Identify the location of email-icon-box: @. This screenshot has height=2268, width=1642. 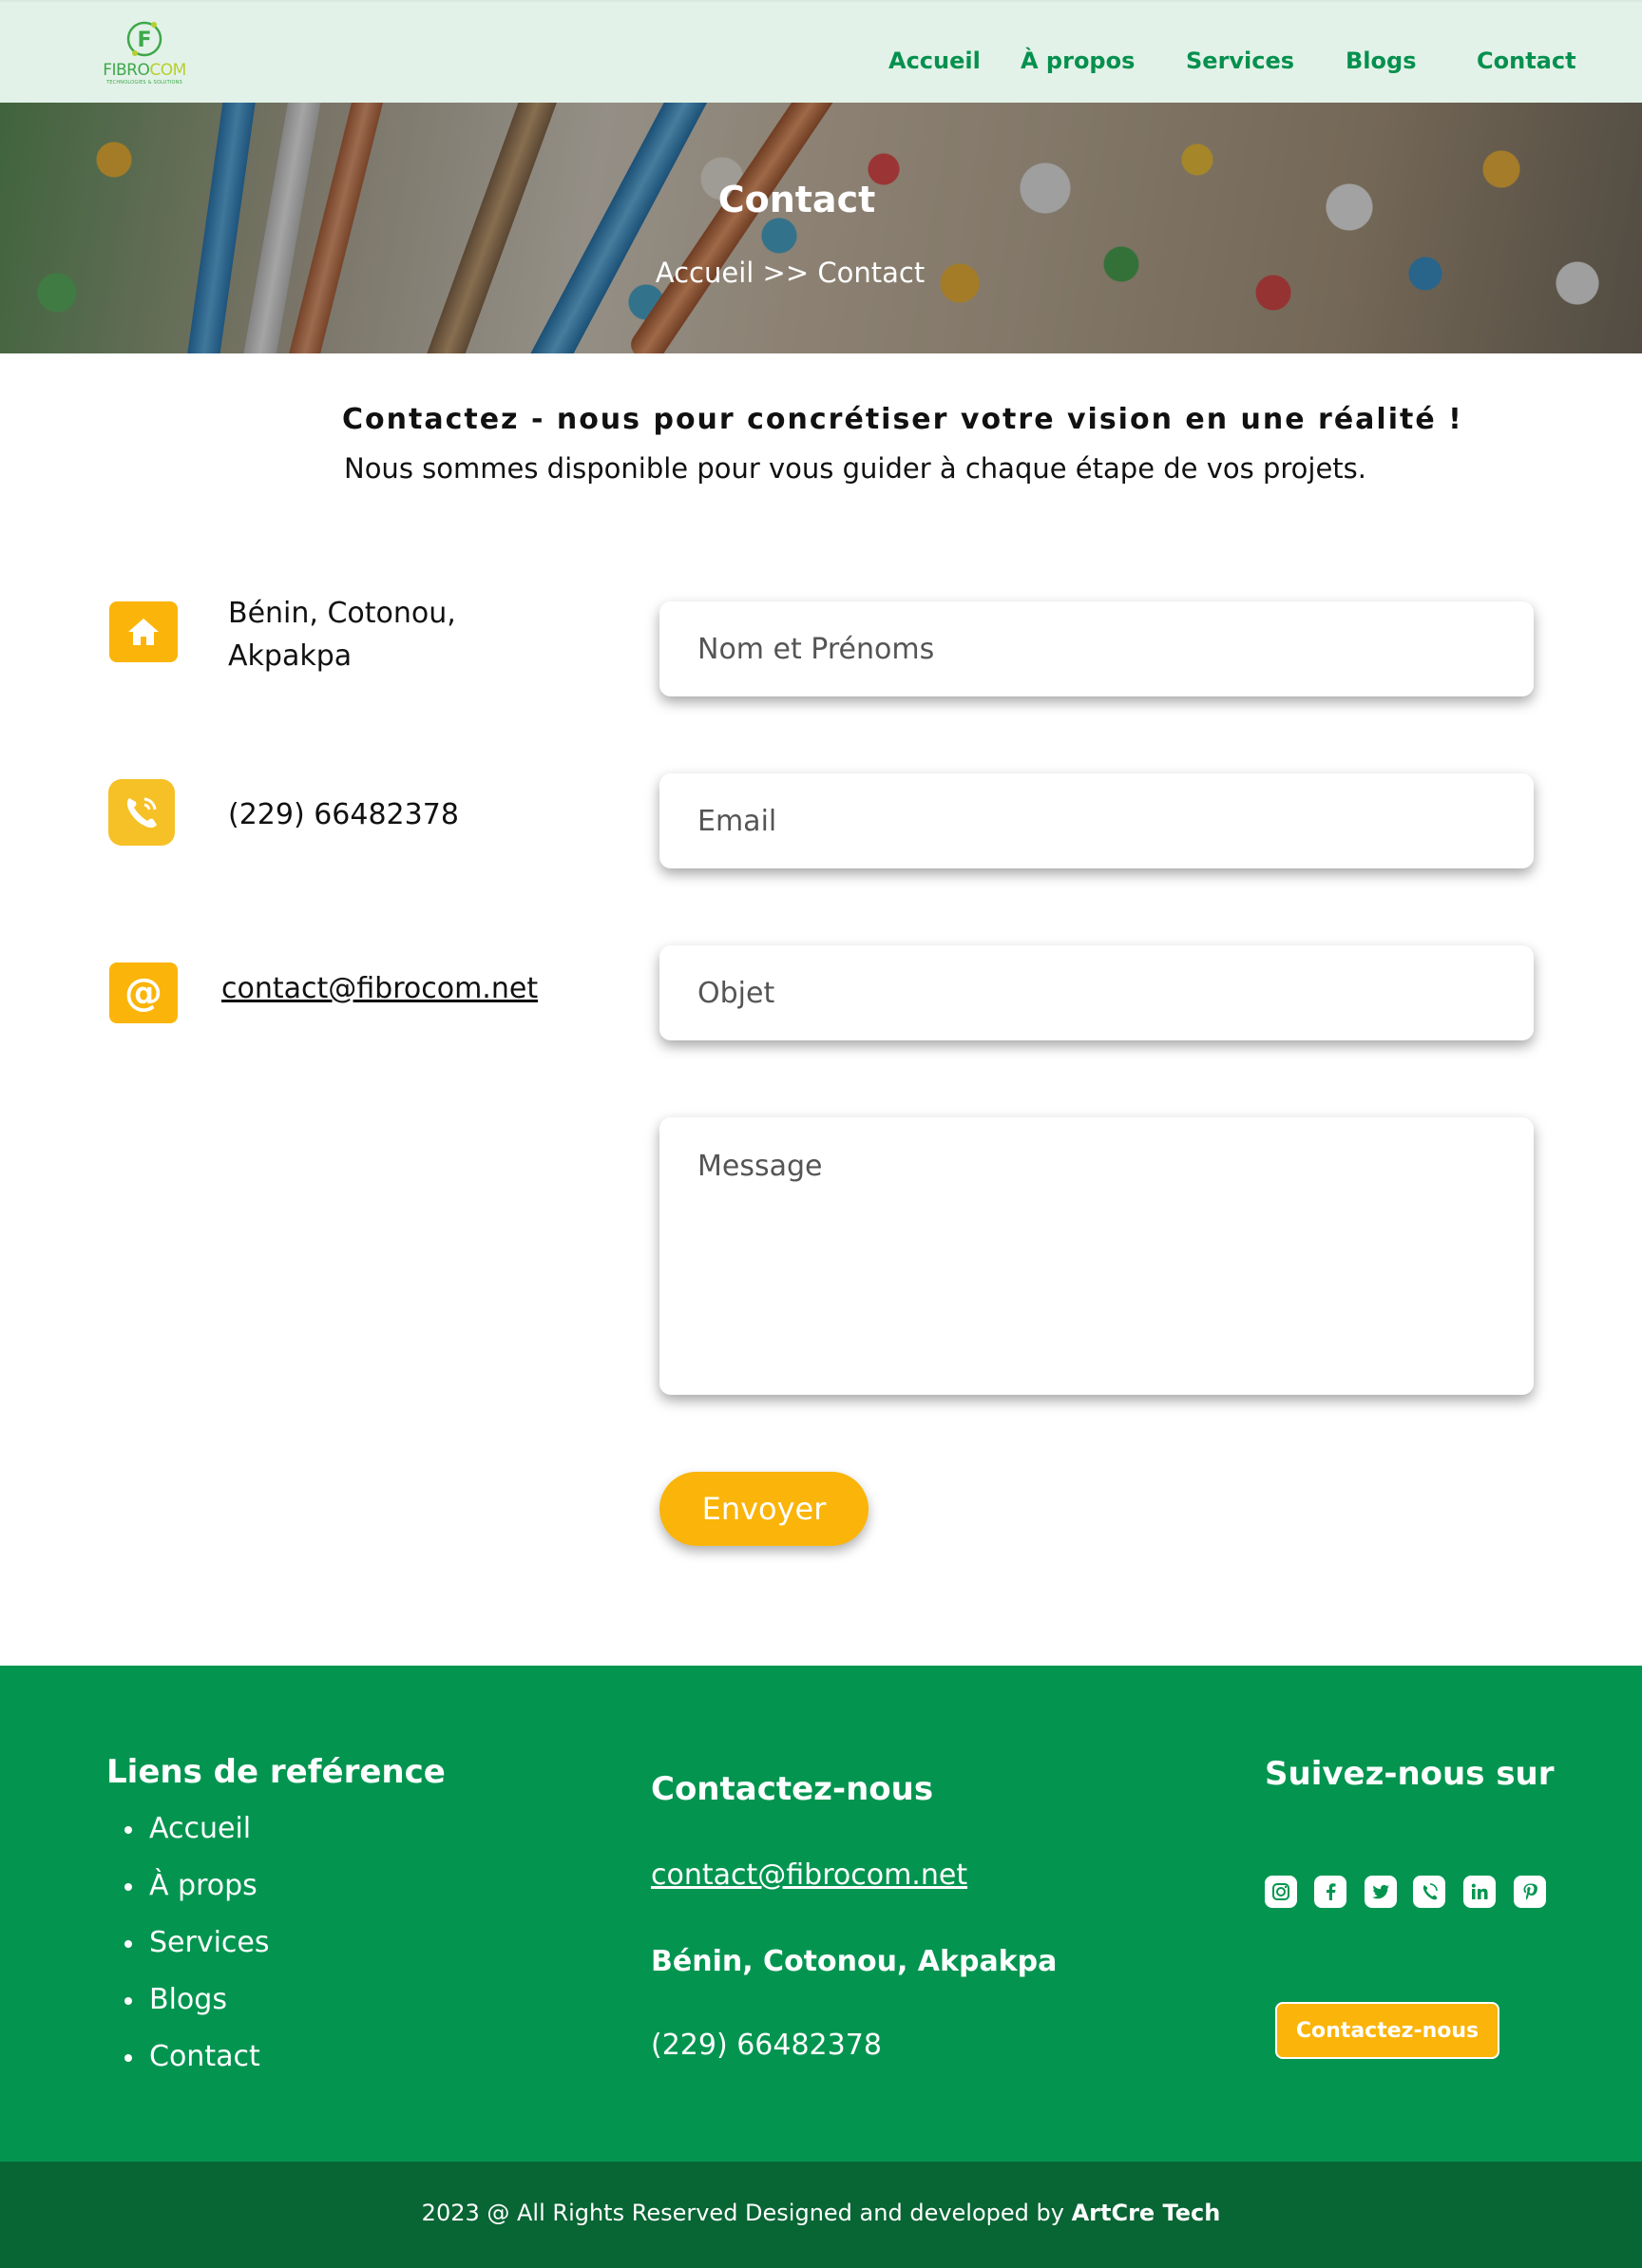
(143, 992).